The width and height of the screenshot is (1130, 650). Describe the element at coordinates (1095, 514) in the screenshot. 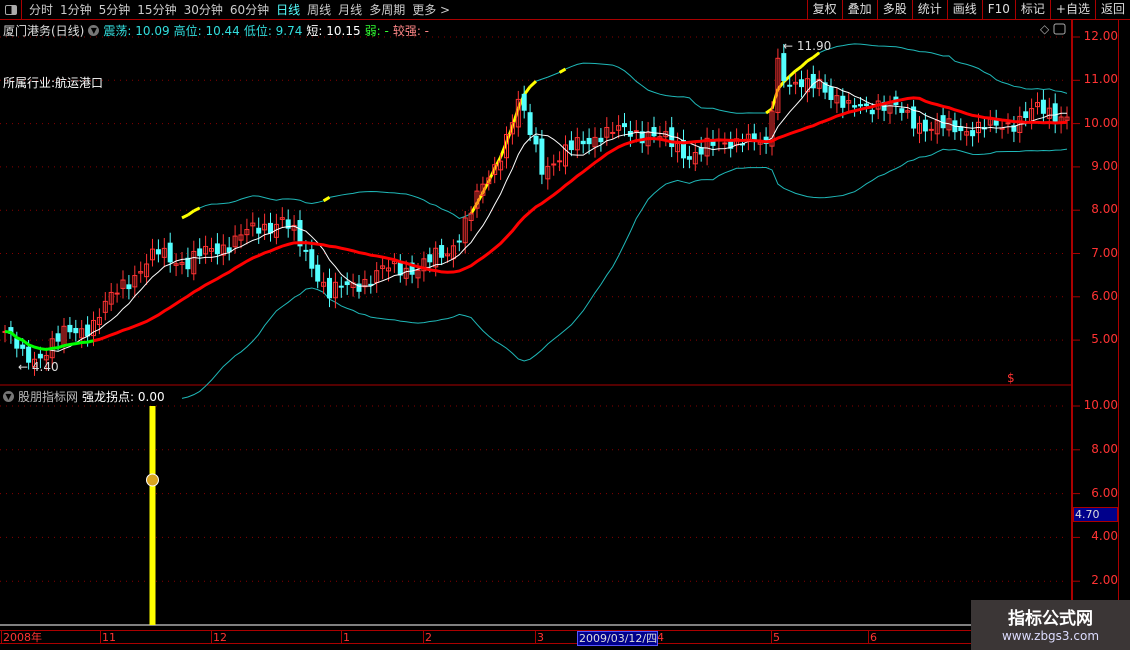

I see `current-value-label: 4.70` at that location.